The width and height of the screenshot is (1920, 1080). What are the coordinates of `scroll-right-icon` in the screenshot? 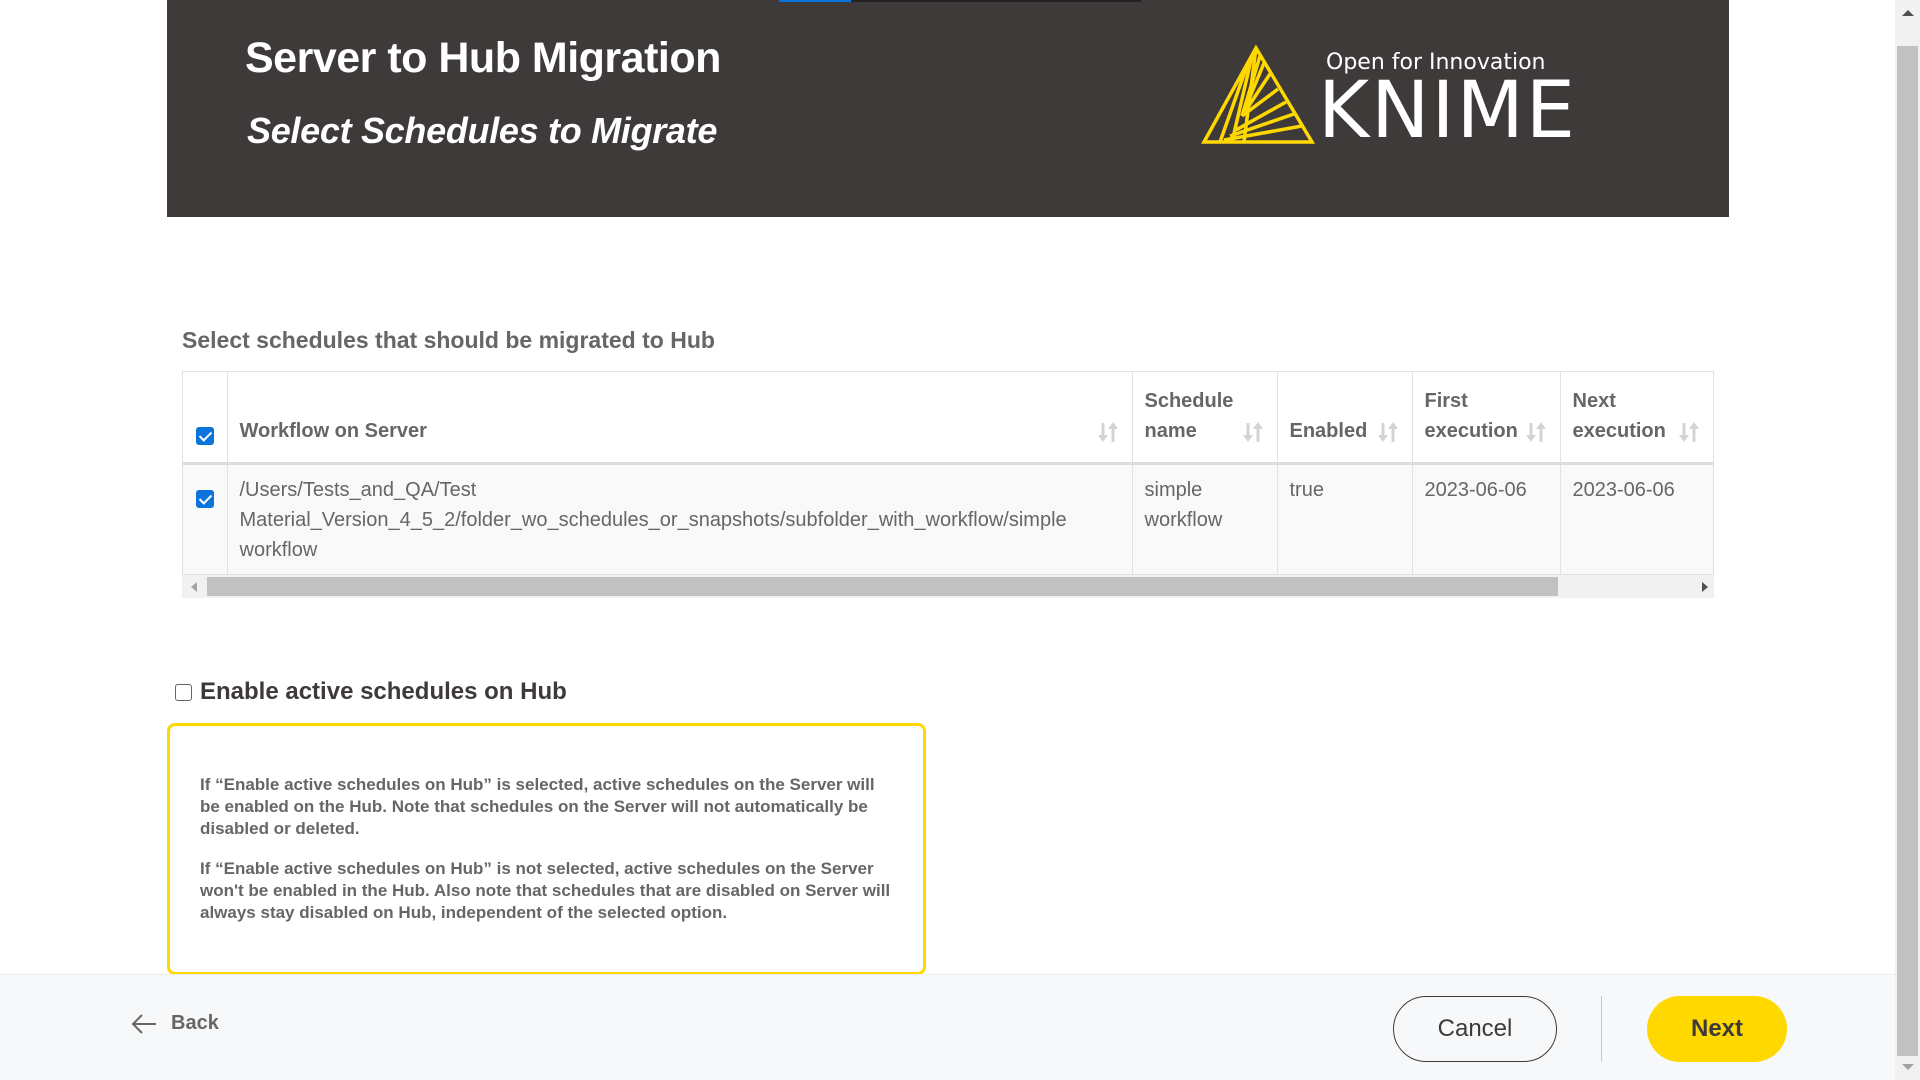 It's located at (1705, 587).